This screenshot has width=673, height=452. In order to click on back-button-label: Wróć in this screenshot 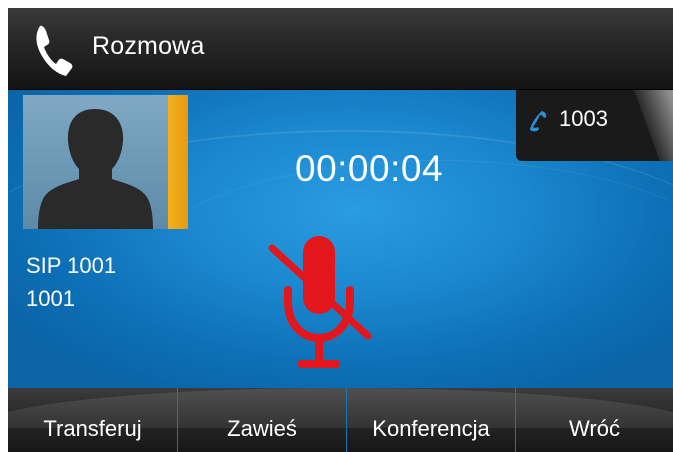, I will do `click(594, 428)`.